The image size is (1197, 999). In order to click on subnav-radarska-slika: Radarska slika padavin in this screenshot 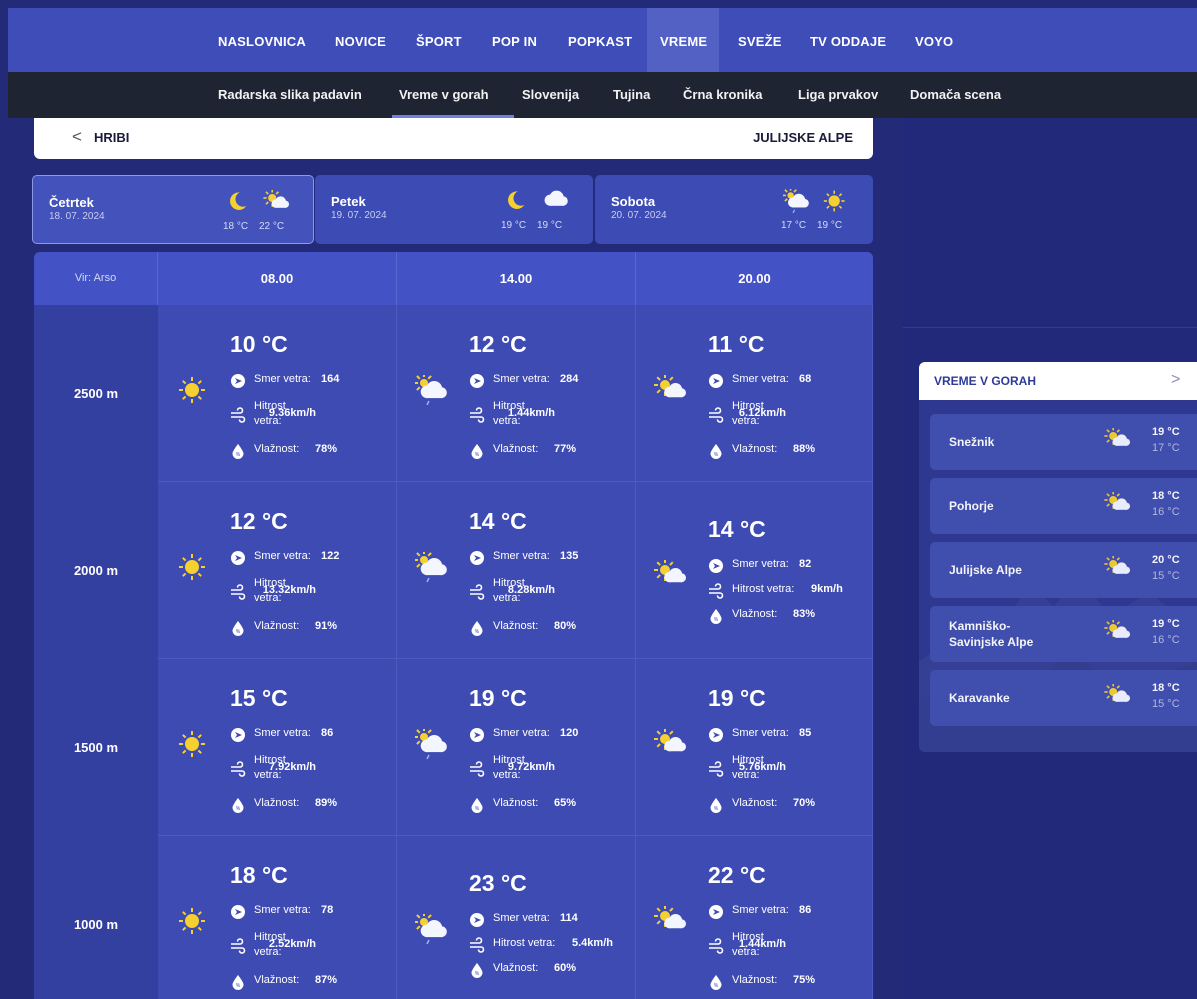, I will do `click(290, 95)`.